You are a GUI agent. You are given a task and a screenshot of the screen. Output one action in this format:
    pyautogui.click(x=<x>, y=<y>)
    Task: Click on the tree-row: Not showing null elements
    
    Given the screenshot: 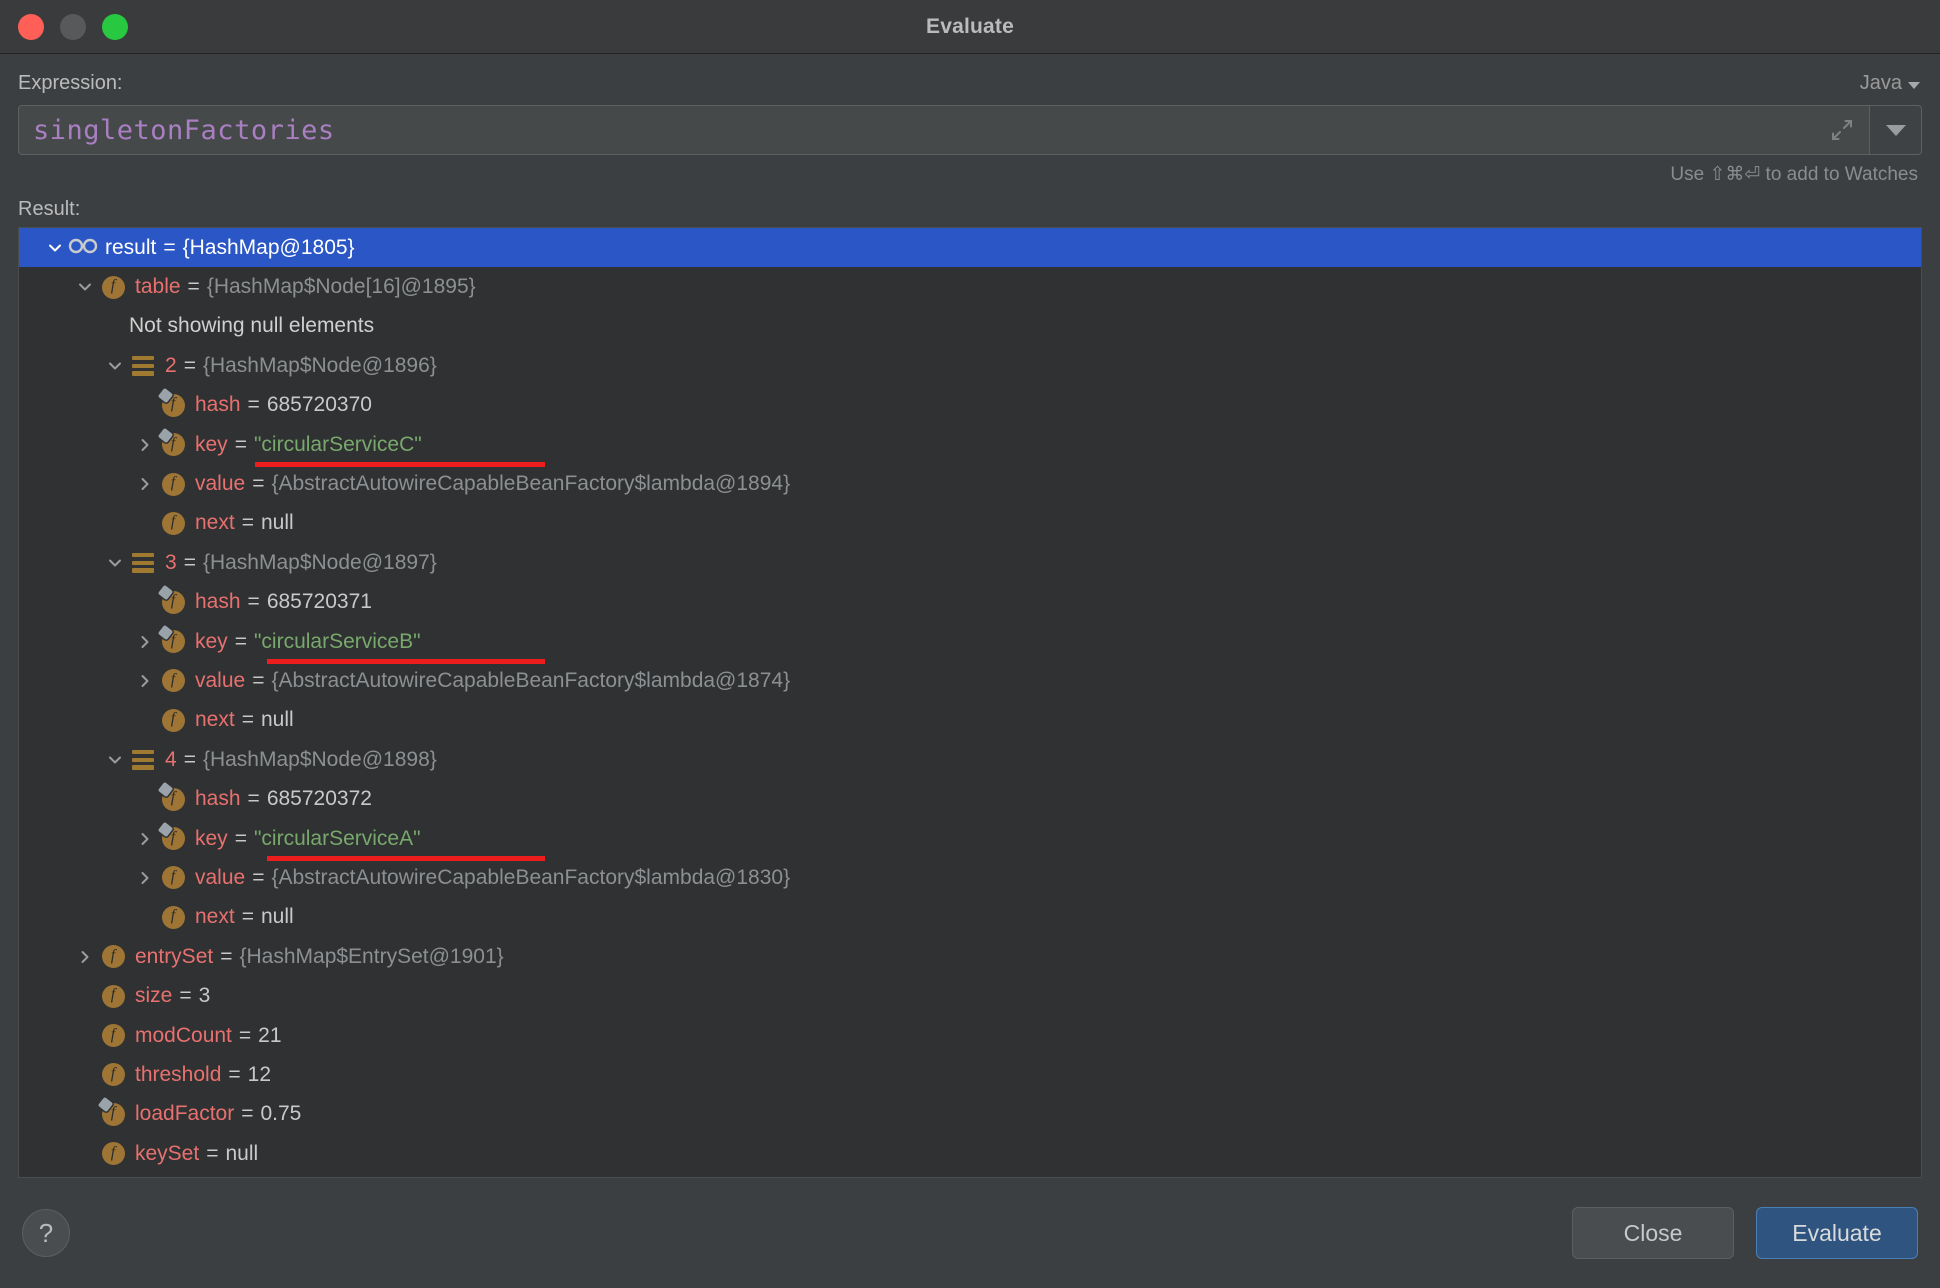 What is the action you would take?
    pyautogui.click(x=970, y=326)
    